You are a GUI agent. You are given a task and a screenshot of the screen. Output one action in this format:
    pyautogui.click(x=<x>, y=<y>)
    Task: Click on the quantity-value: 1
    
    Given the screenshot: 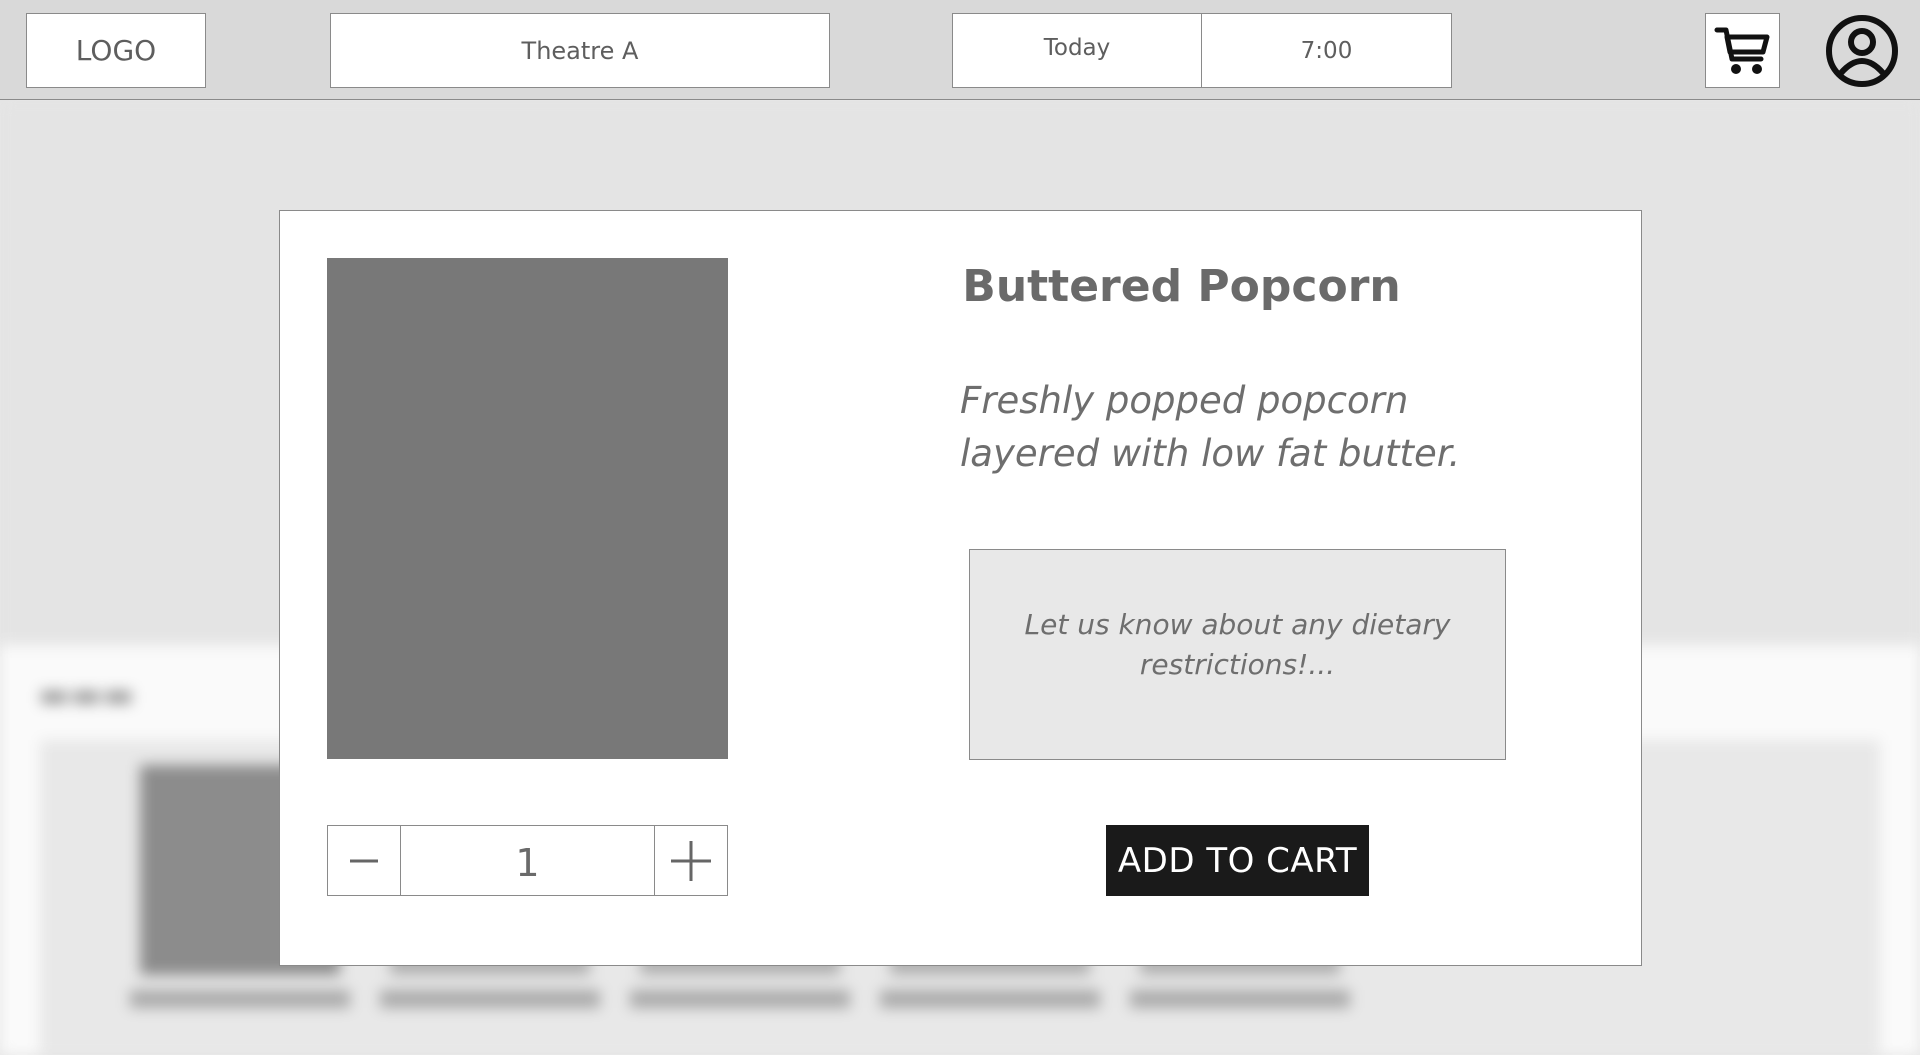 What is the action you would take?
    pyautogui.click(x=527, y=860)
    